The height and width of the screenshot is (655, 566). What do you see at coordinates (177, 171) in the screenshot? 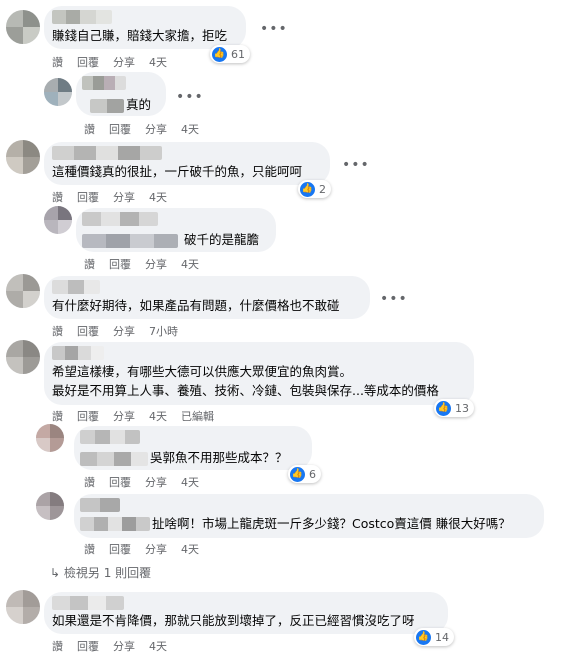
I see `comment-text: 這種價錢真的很扯，一斤破千的魚，只能呵呵` at bounding box center [177, 171].